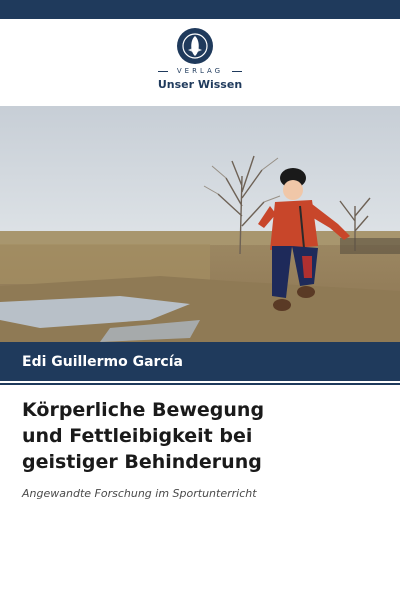 Image resolution: width=400 pixels, height=600 pixels. What do you see at coordinates (195, 46) in the screenshot?
I see `globe-book-icon` at bounding box center [195, 46].